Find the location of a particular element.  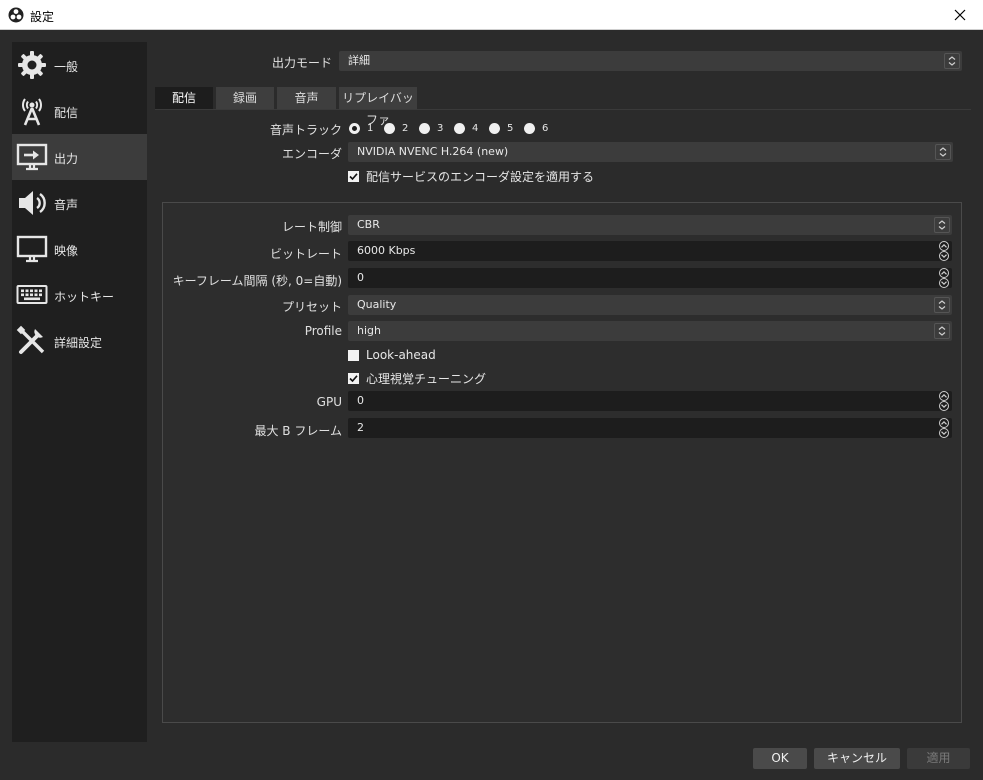

tab-label: 音声 is located at coordinates (306, 98).